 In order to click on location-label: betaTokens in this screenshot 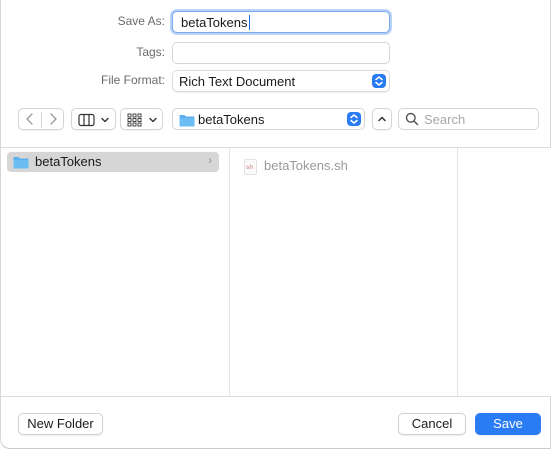, I will do `click(231, 119)`.